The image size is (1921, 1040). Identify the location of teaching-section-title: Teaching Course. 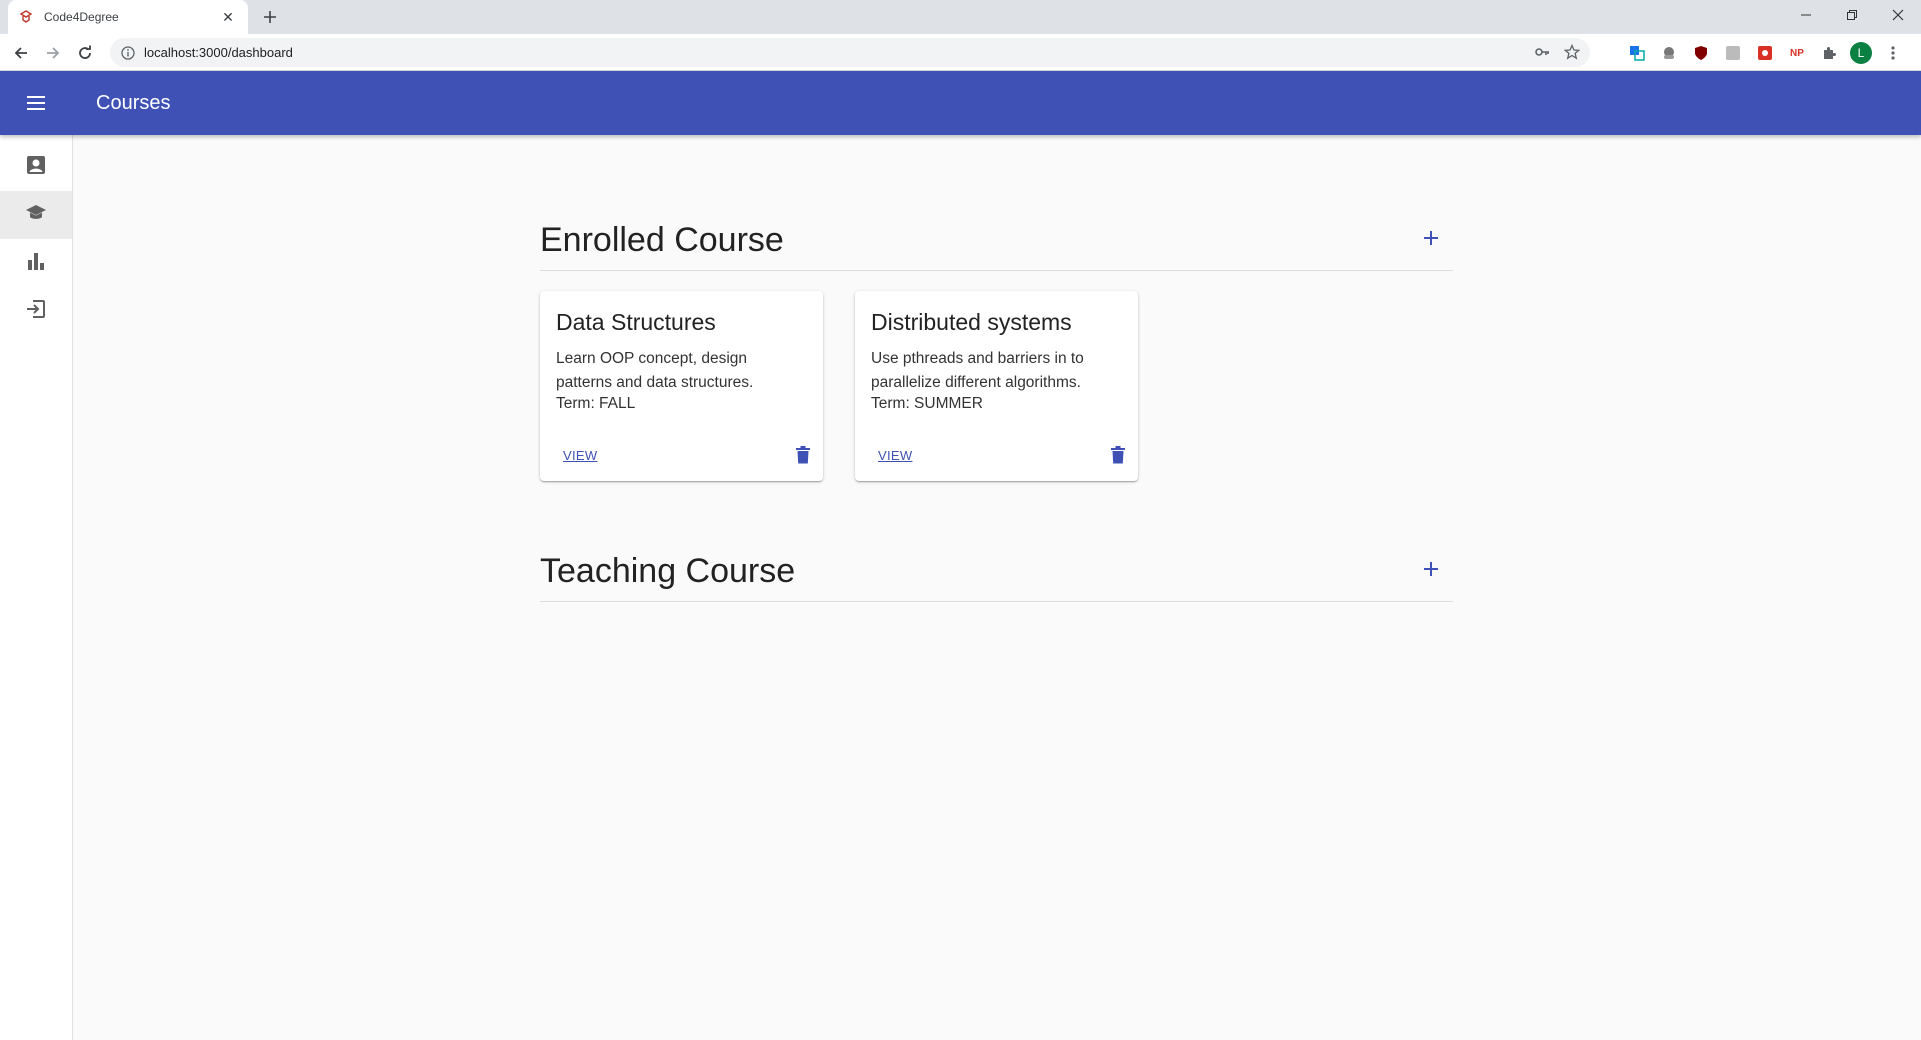
(668, 571).